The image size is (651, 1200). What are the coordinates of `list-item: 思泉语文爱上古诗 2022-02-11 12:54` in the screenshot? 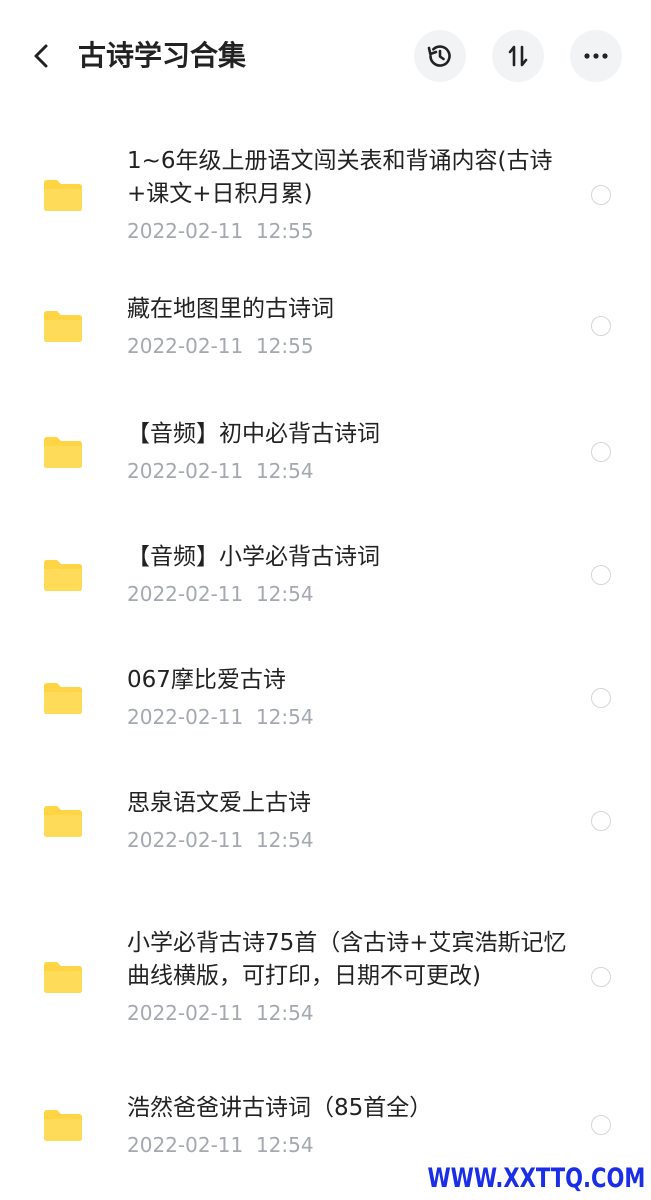 It's located at (325, 820).